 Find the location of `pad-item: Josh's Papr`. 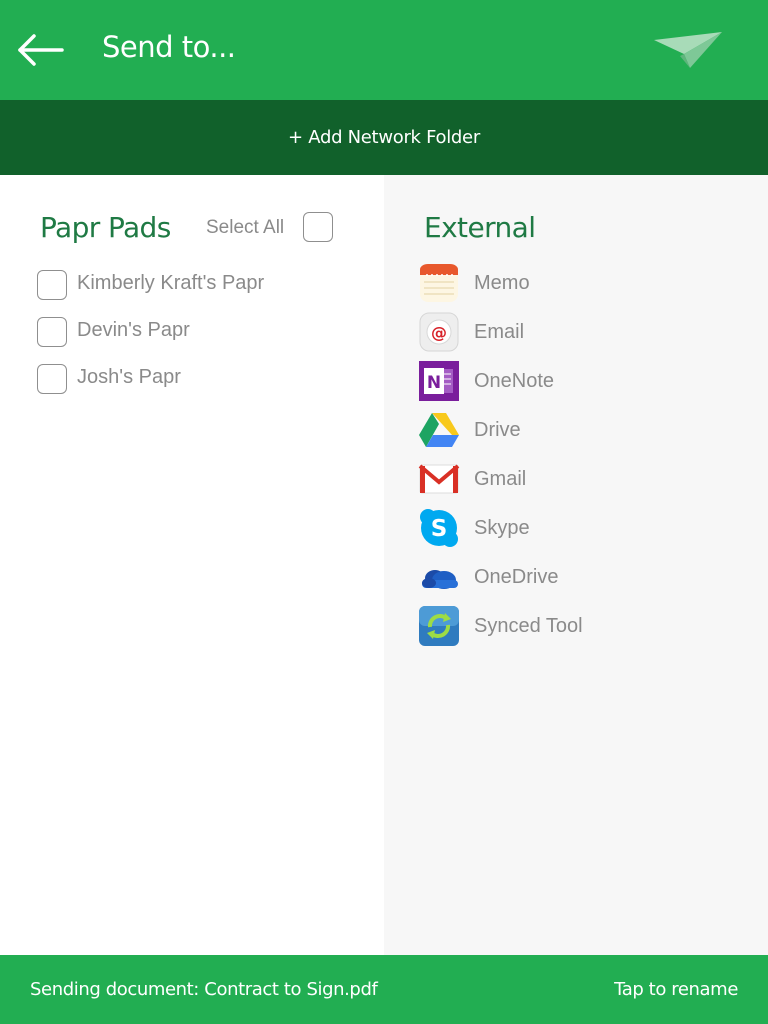

pad-item: Josh's Papr is located at coordinates (197, 379).